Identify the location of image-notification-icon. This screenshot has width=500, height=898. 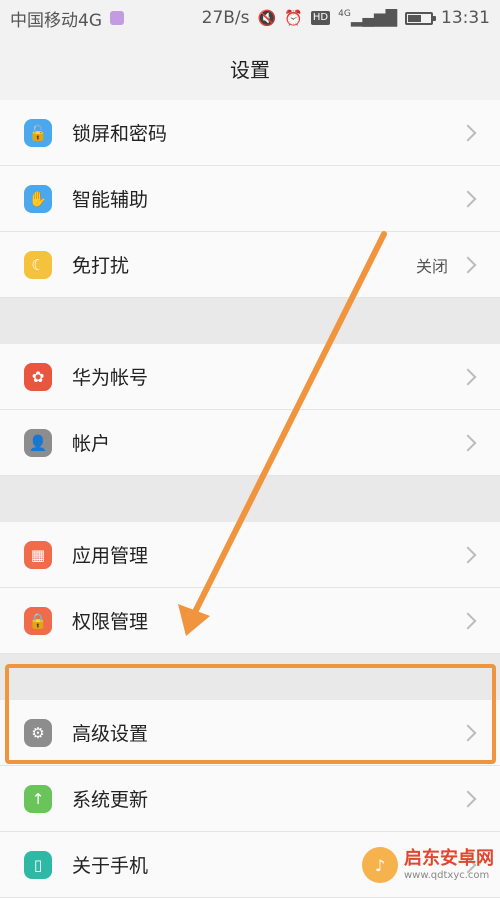
(117, 18).